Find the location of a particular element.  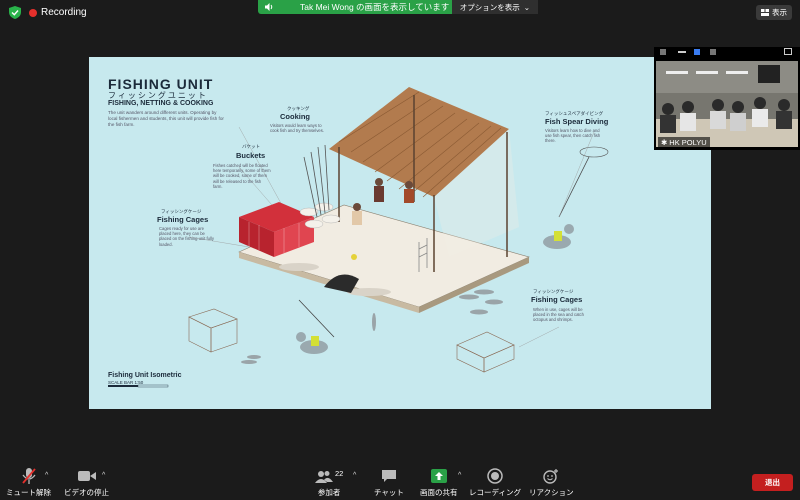

scale-bar-label: SCALE BAR 1:50 is located at coordinates (126, 382).